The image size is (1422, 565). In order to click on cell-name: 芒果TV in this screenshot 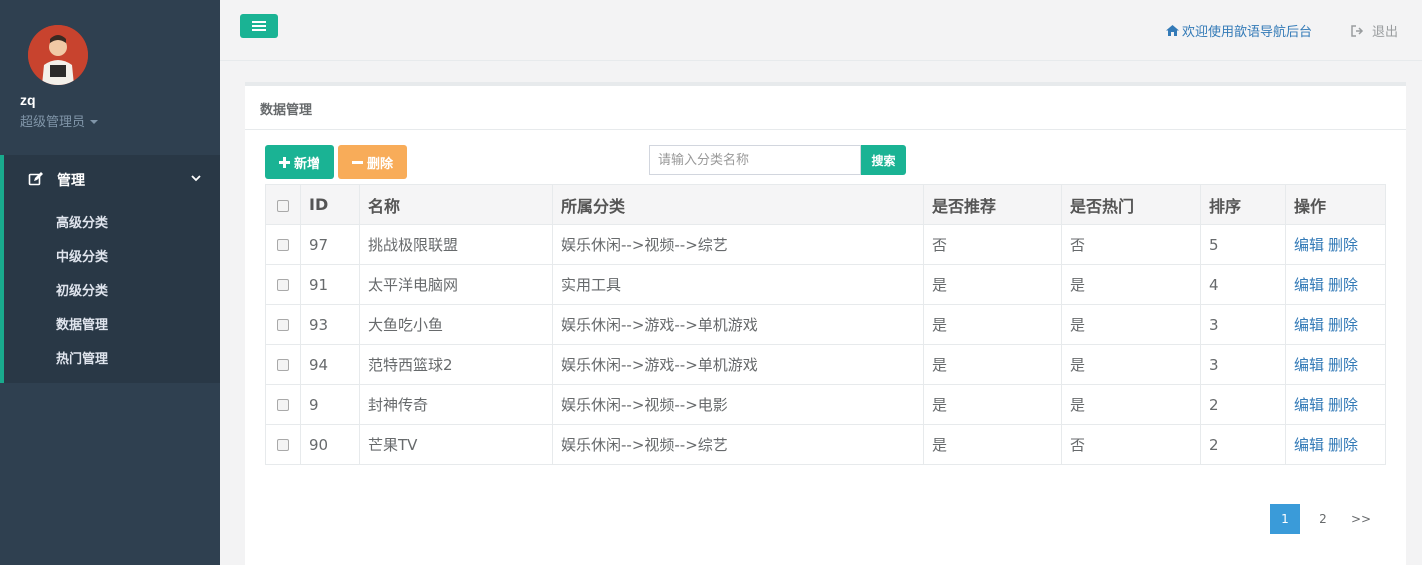, I will do `click(456, 444)`.